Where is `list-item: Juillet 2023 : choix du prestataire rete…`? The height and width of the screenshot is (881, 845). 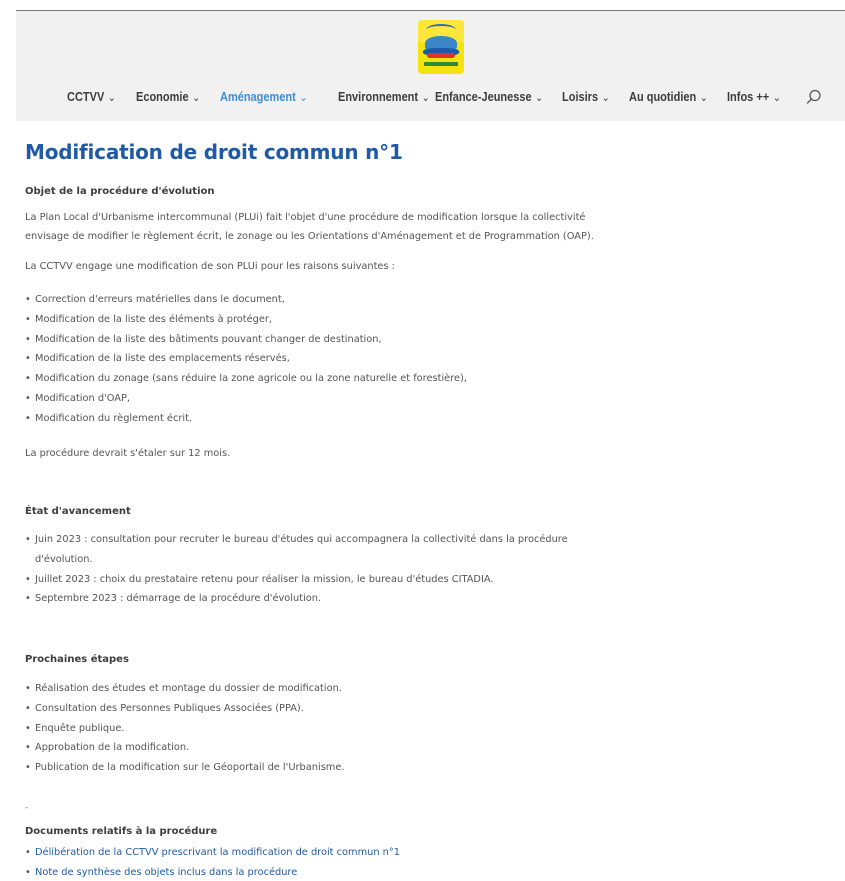
list-item: Juillet 2023 : choix du prestataire rete… is located at coordinates (296, 580).